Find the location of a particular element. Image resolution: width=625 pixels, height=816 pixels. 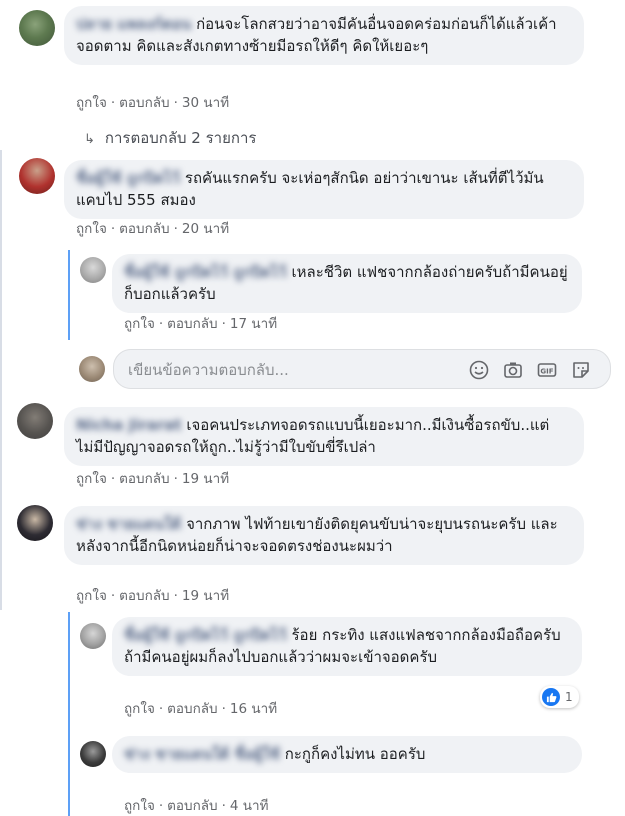

view-replies-link: ↳ การตอบกลับ 2 รายการ is located at coordinates (170, 138).